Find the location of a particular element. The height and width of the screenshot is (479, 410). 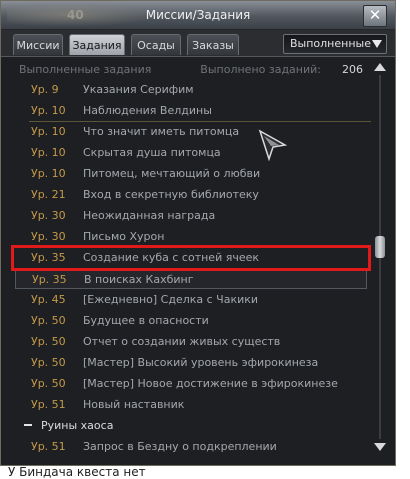

quest-level: Ур. 9 is located at coordinates (45, 89).